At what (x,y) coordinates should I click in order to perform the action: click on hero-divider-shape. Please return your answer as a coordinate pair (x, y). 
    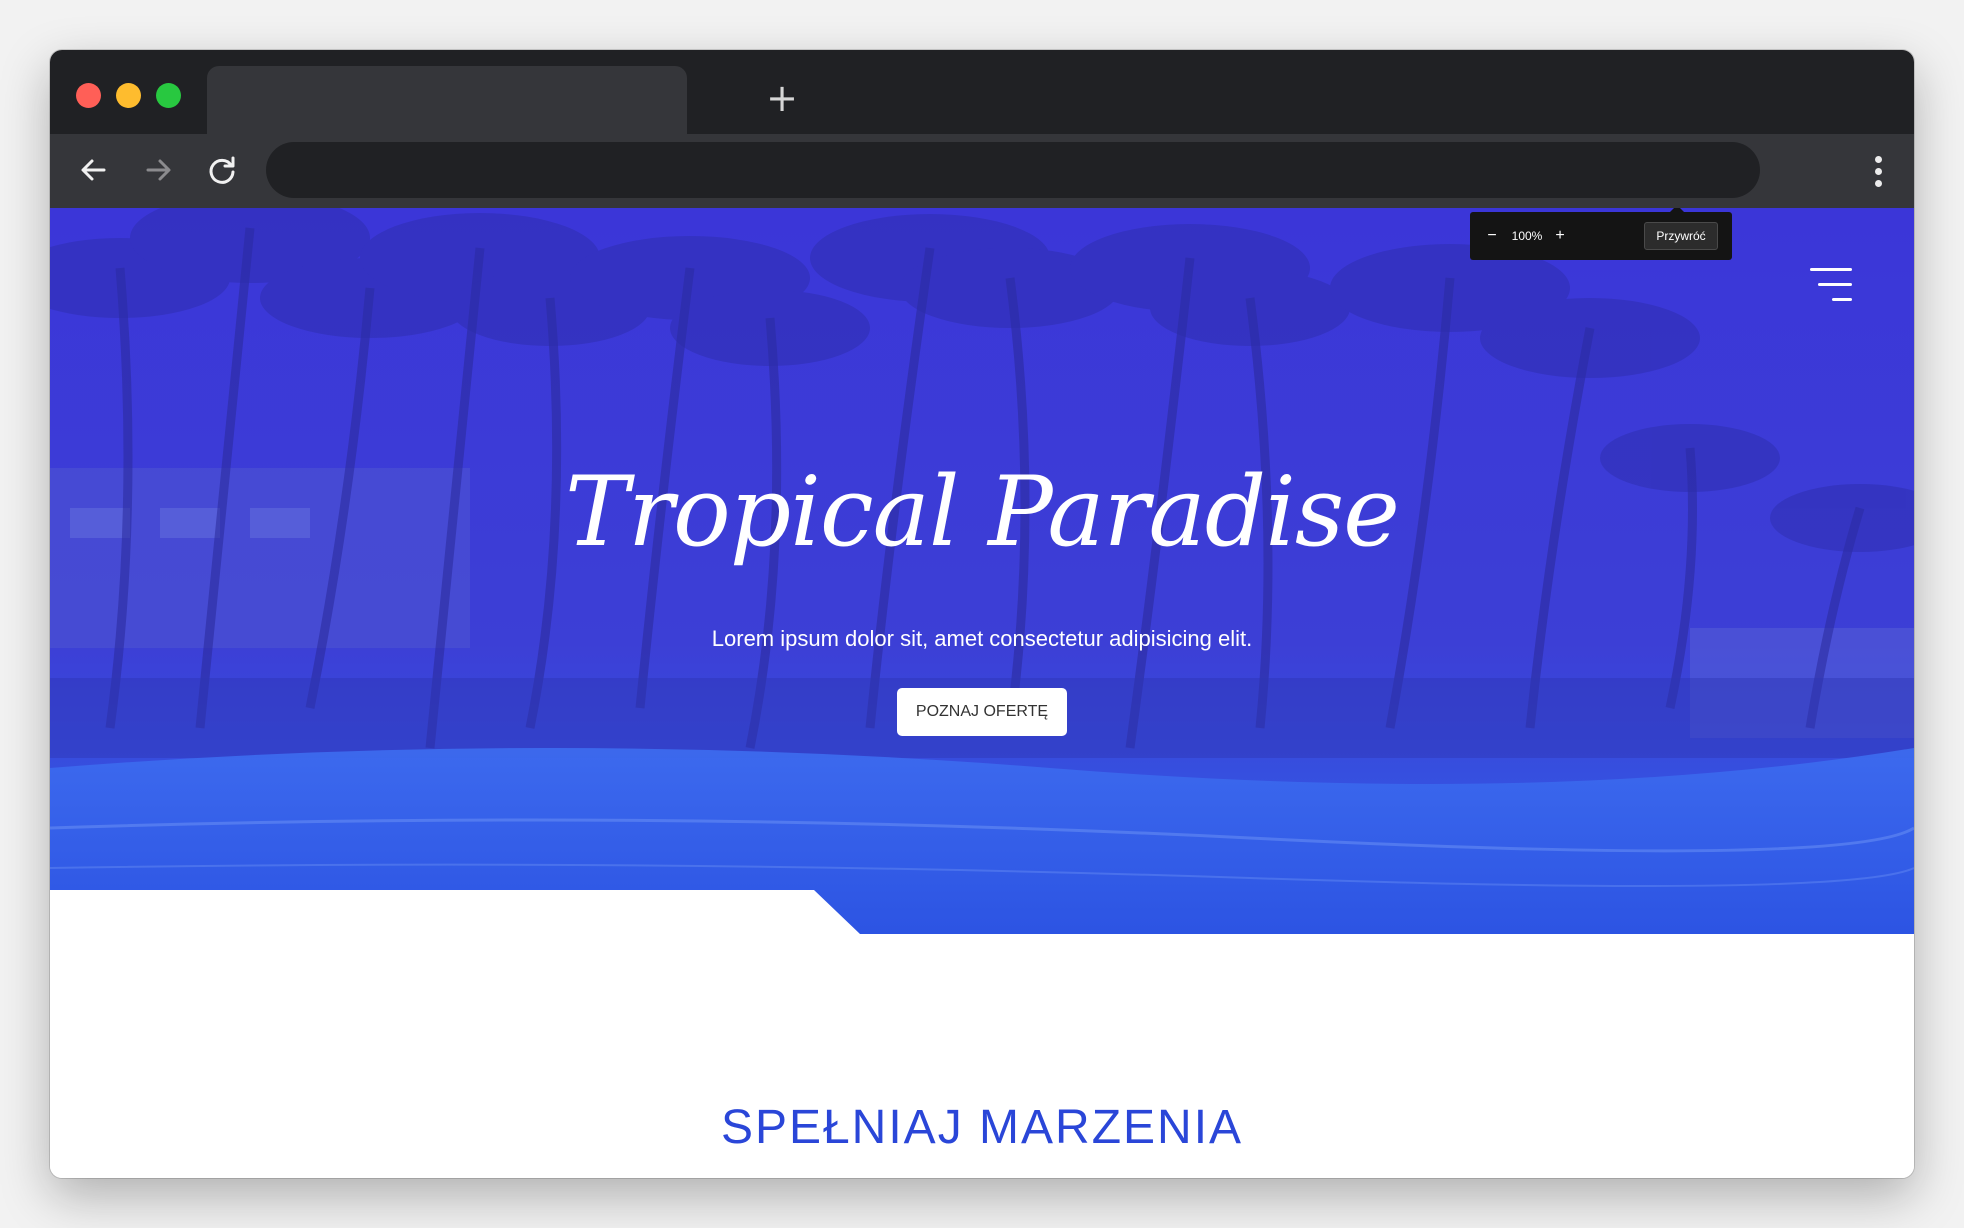
    Looking at the image, I should click on (982, 920).